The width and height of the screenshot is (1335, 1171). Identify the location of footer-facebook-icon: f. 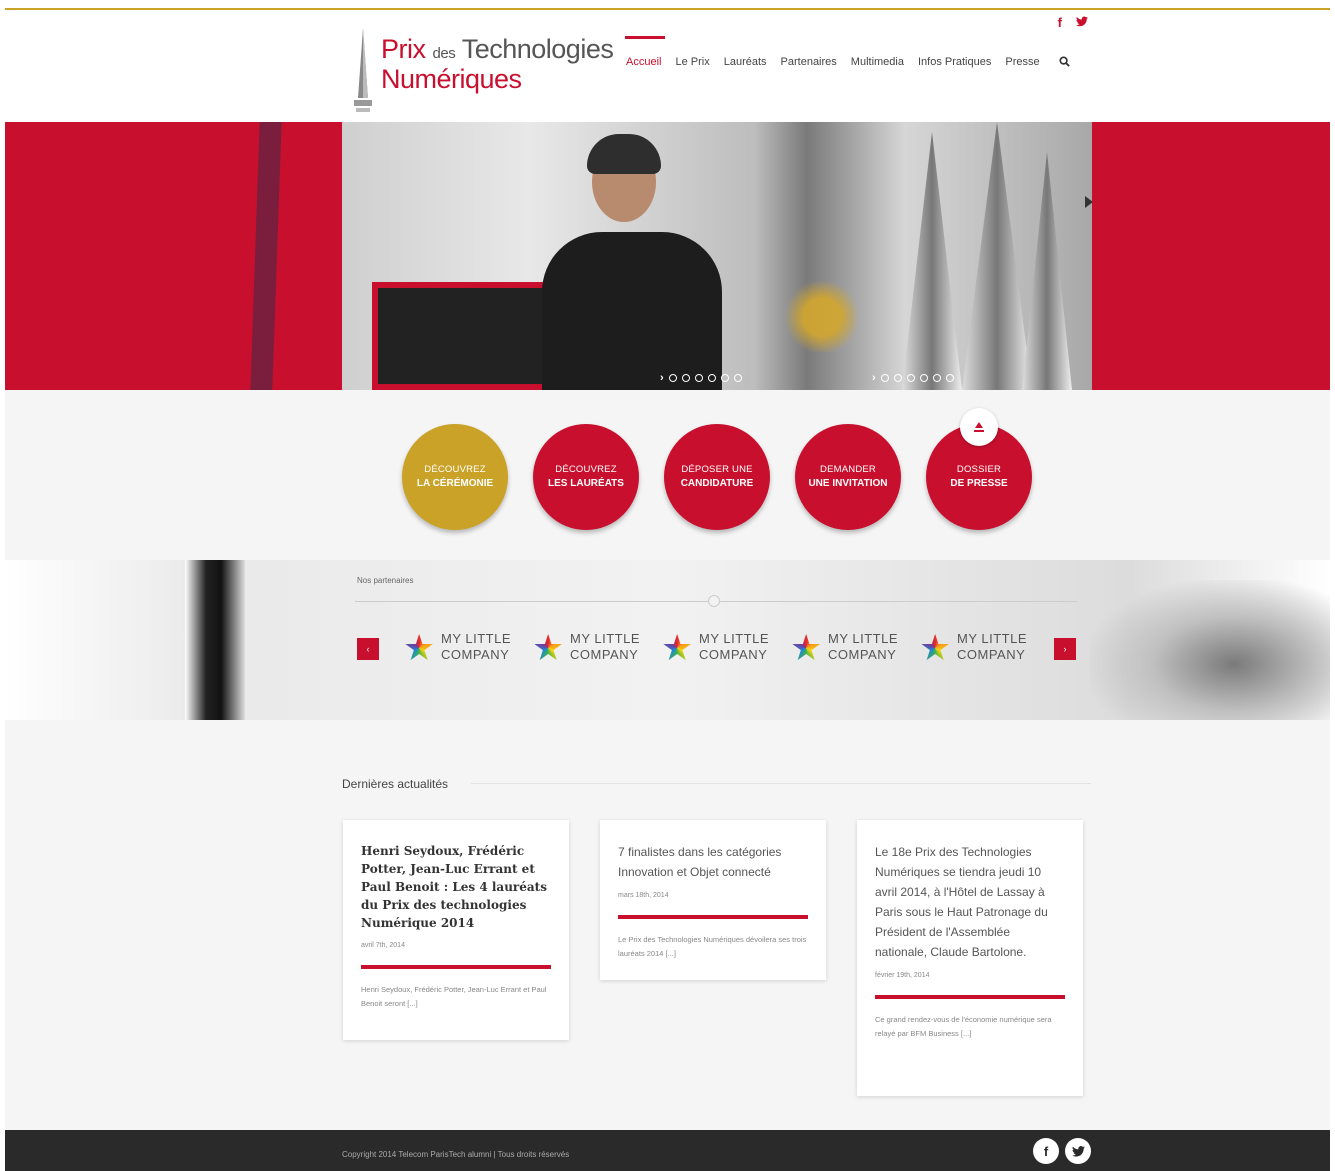
(1046, 1151).